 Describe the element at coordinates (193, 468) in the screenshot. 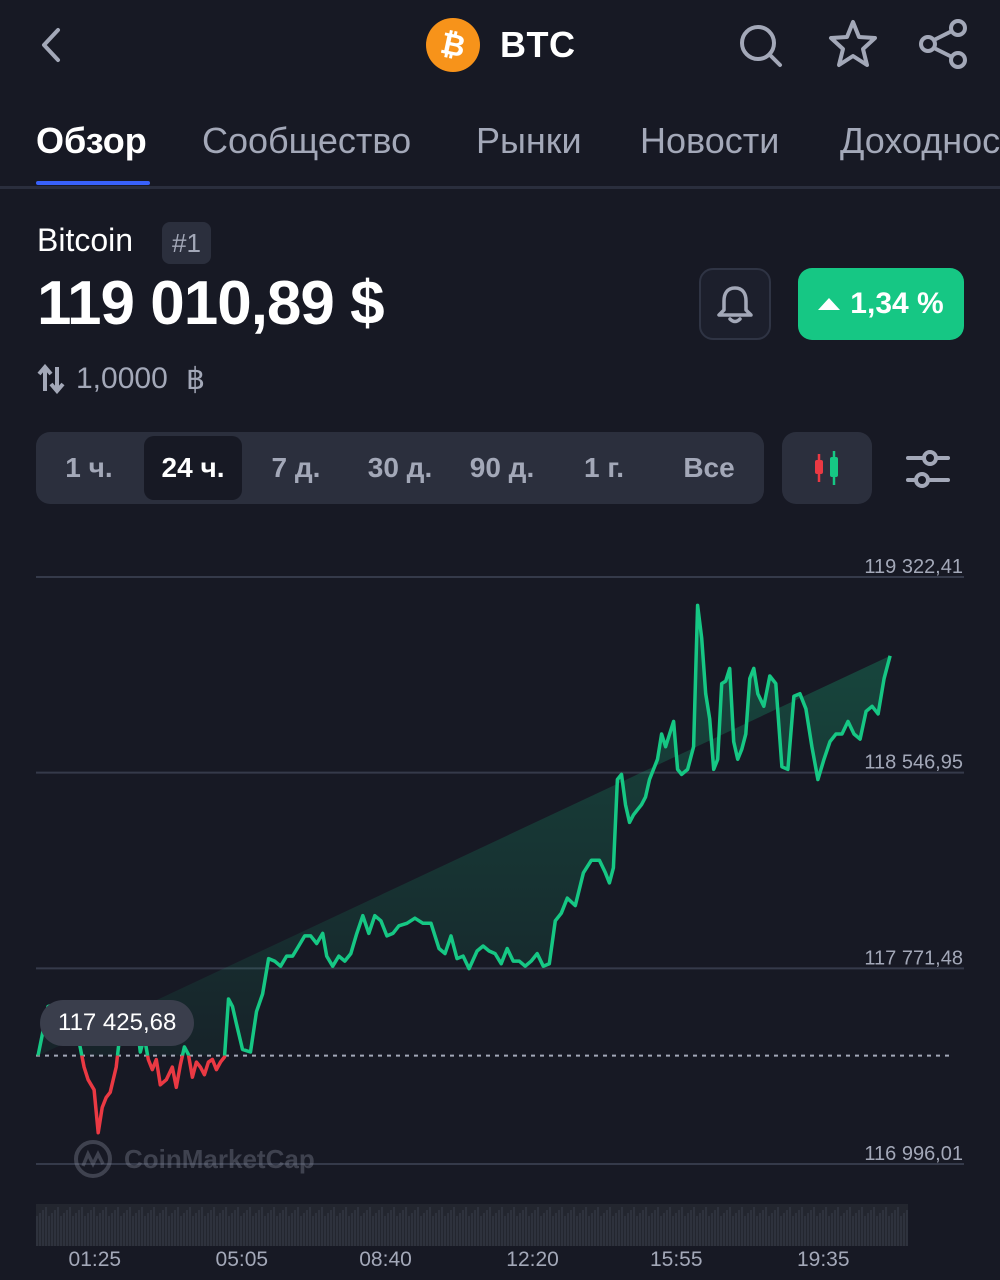

I see `range-24h: 24 ч.` at that location.